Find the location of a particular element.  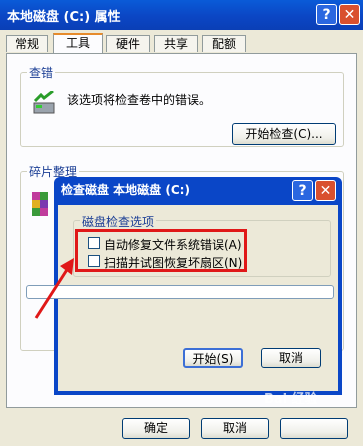

watermark: Bai 经验 is located at coordinates (291, 399).